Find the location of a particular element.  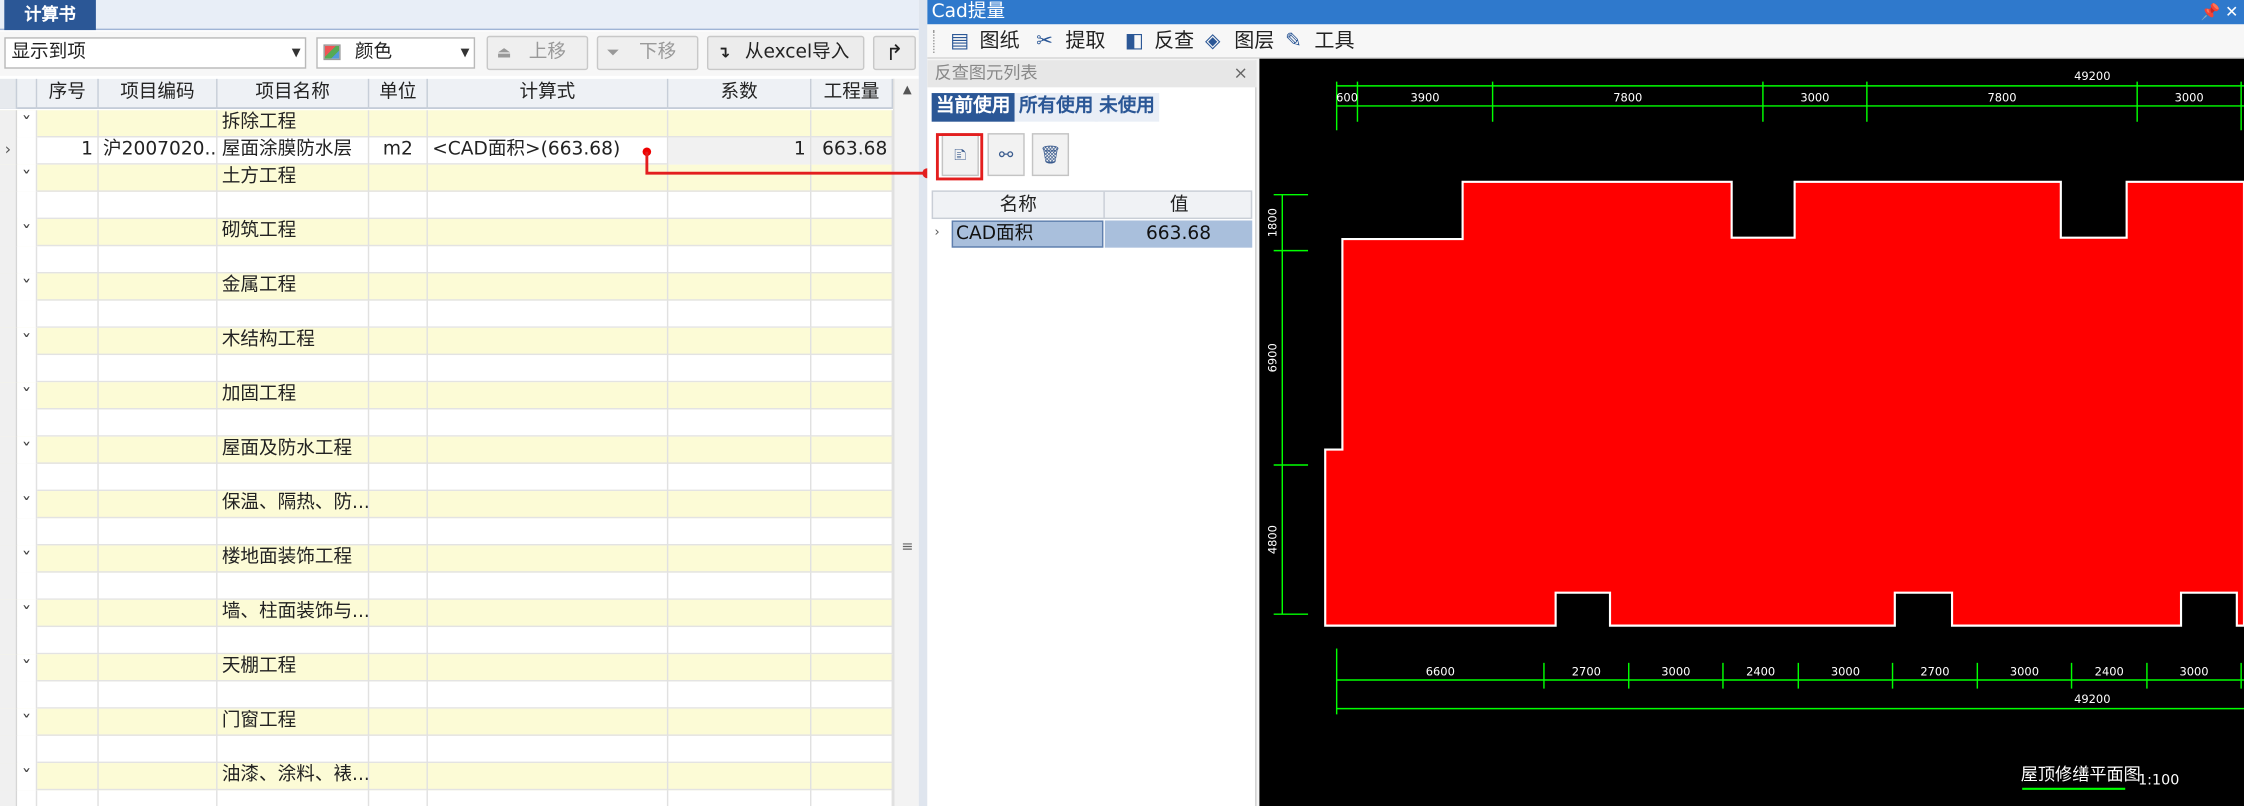

chevron-right-icon: › is located at coordinates (937, 233).